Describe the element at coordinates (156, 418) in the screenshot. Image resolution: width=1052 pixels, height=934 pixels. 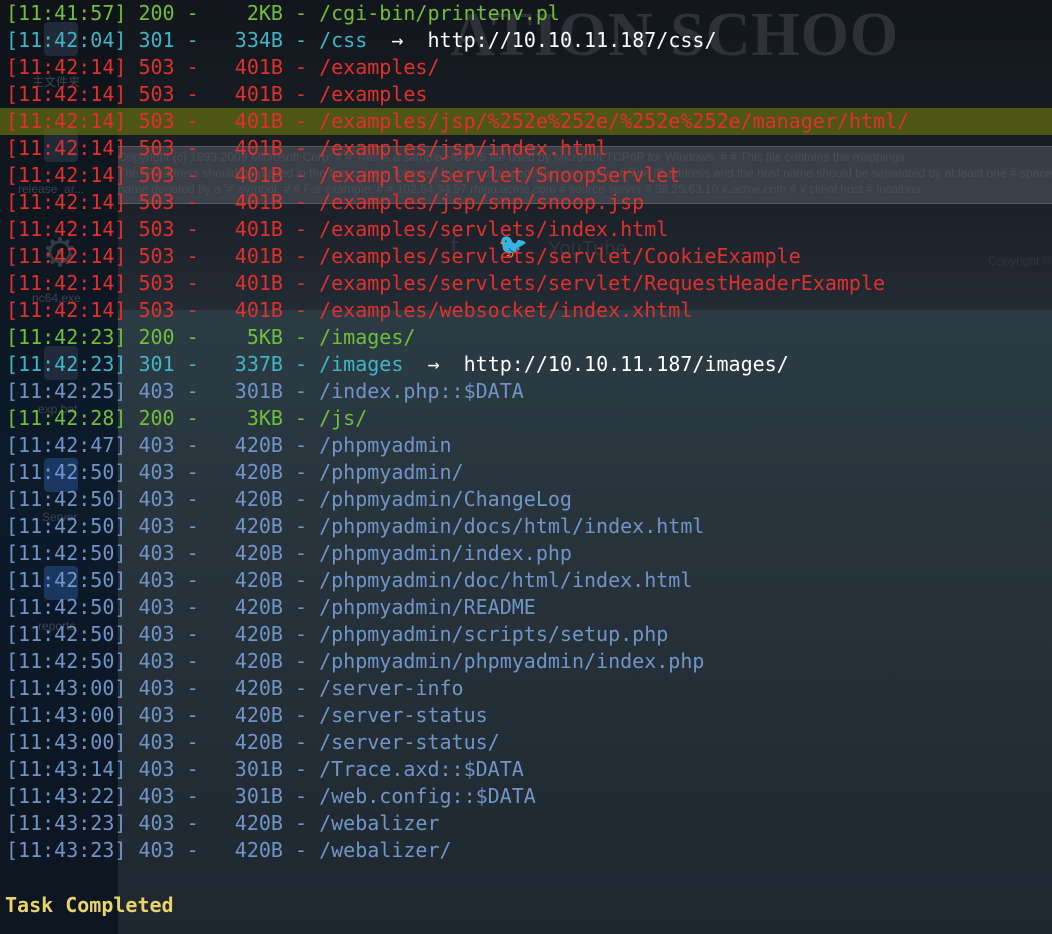
I see `log-status-code: 200` at that location.